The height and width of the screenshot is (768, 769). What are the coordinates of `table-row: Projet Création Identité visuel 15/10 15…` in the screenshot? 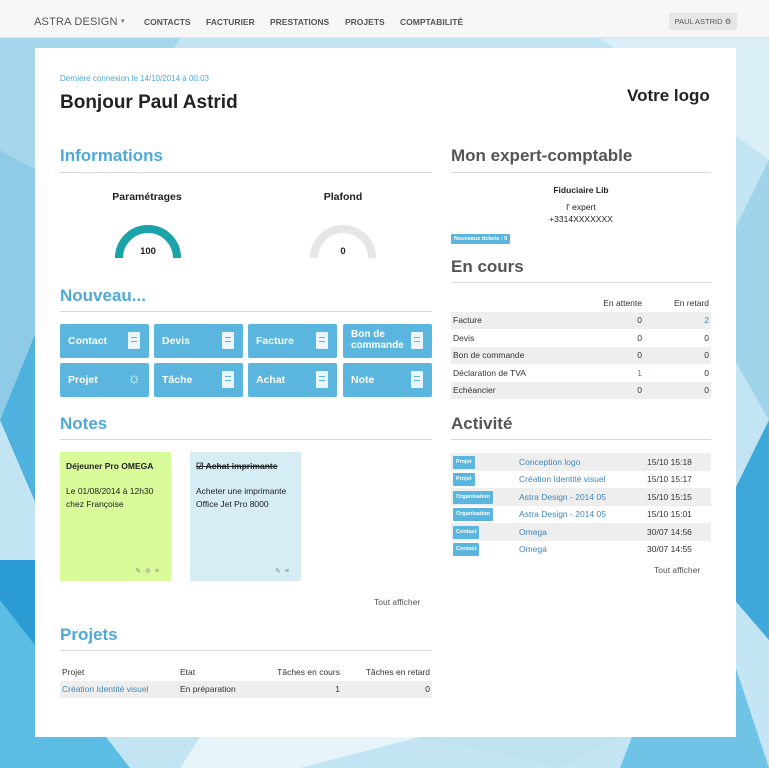 It's located at (581, 480).